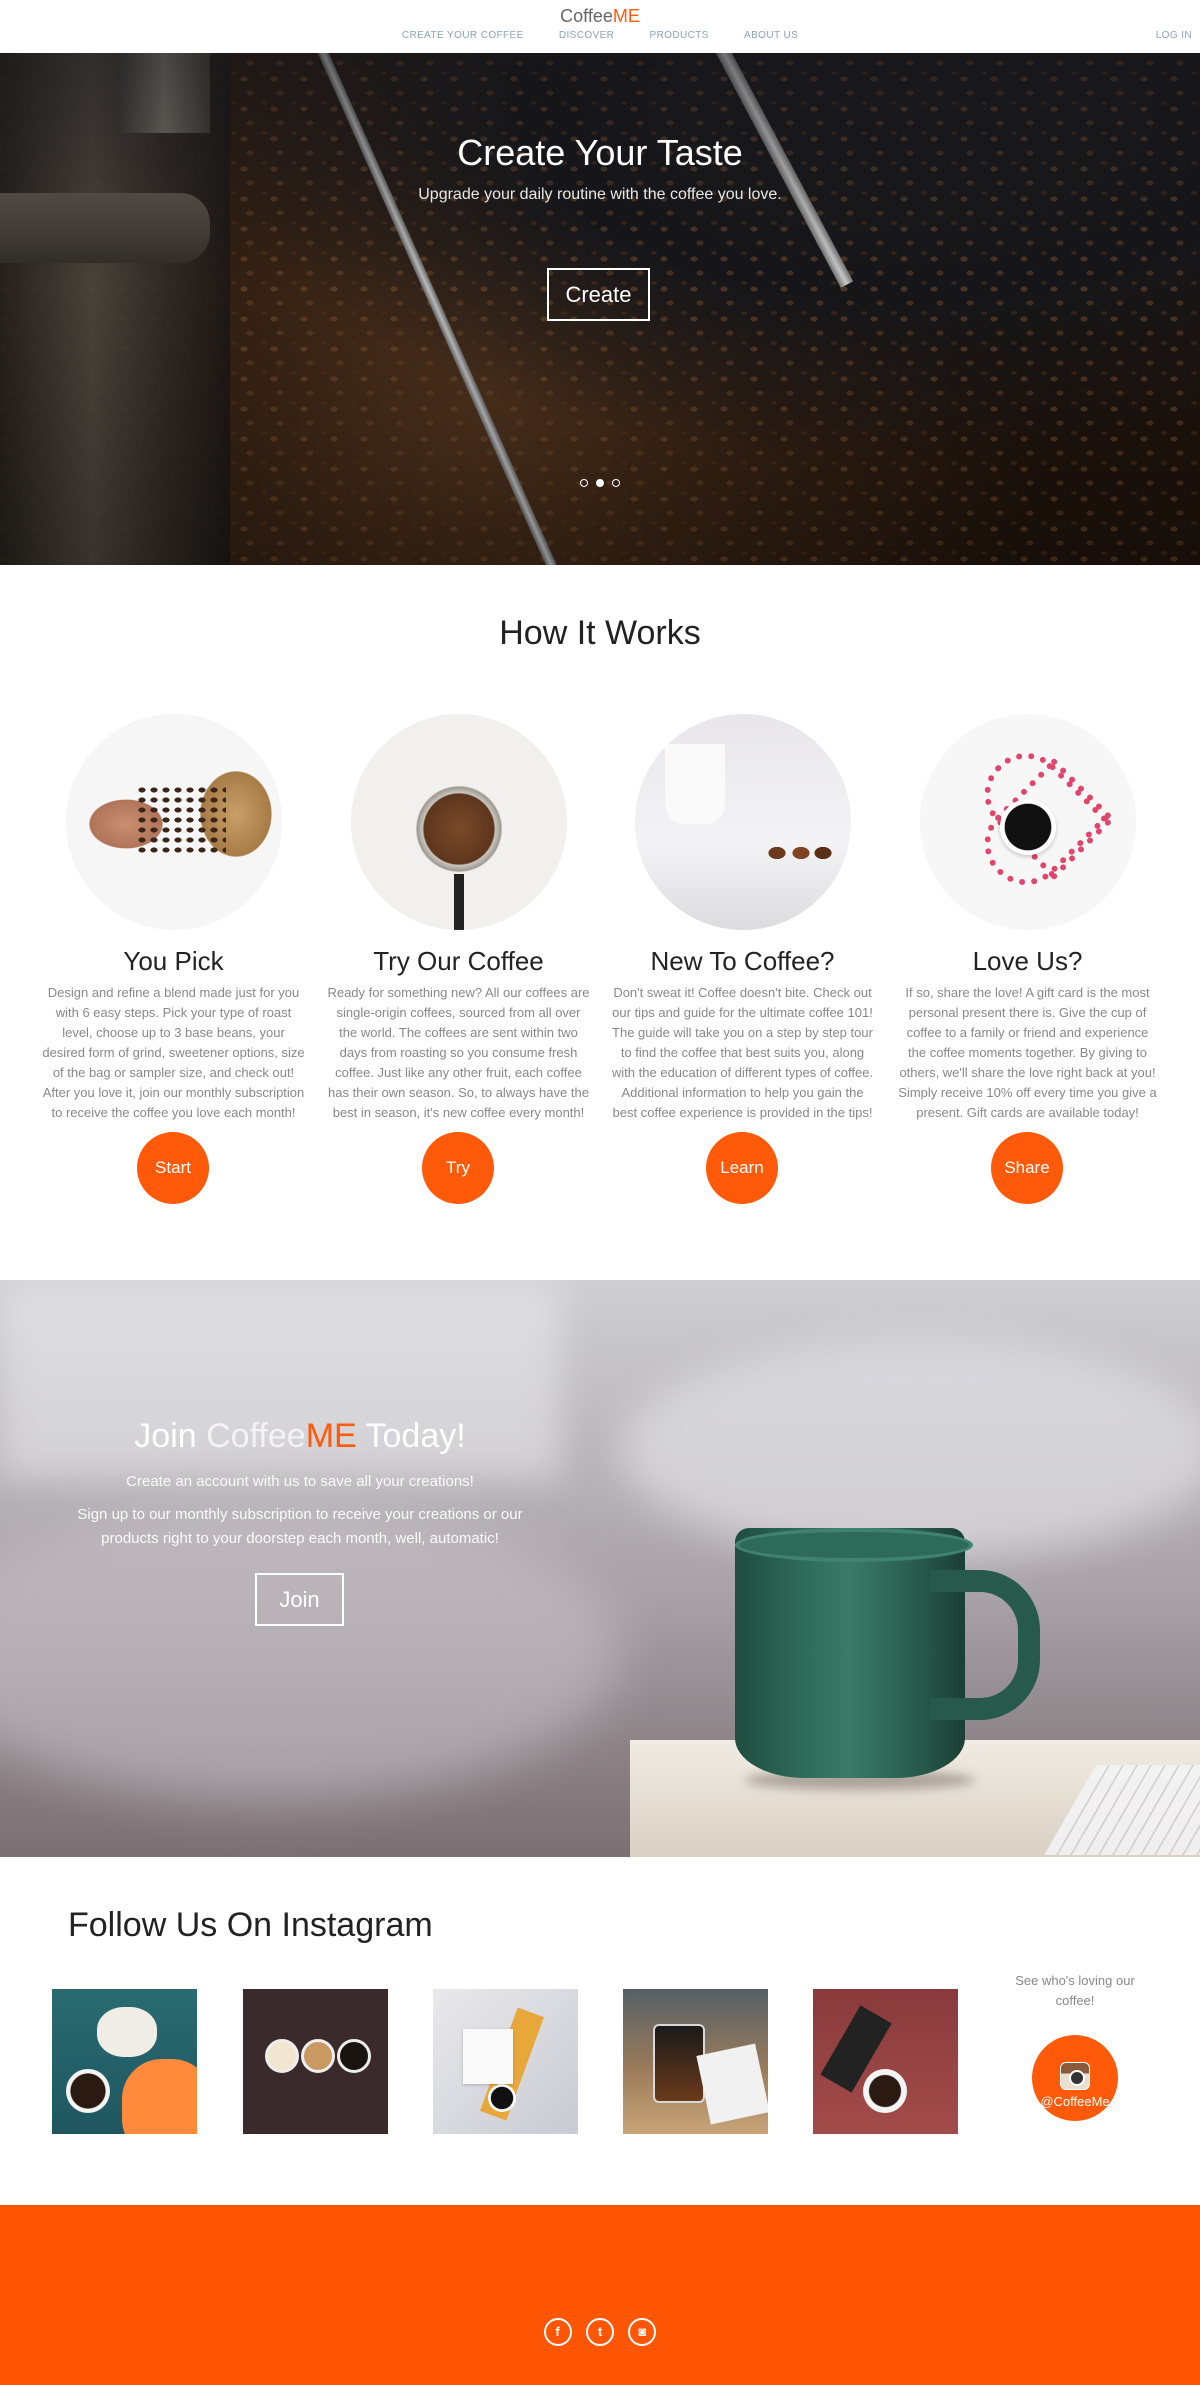 This screenshot has height=2385, width=1200. Describe the element at coordinates (173, 1168) in the screenshot. I see `start-button: Start` at that location.